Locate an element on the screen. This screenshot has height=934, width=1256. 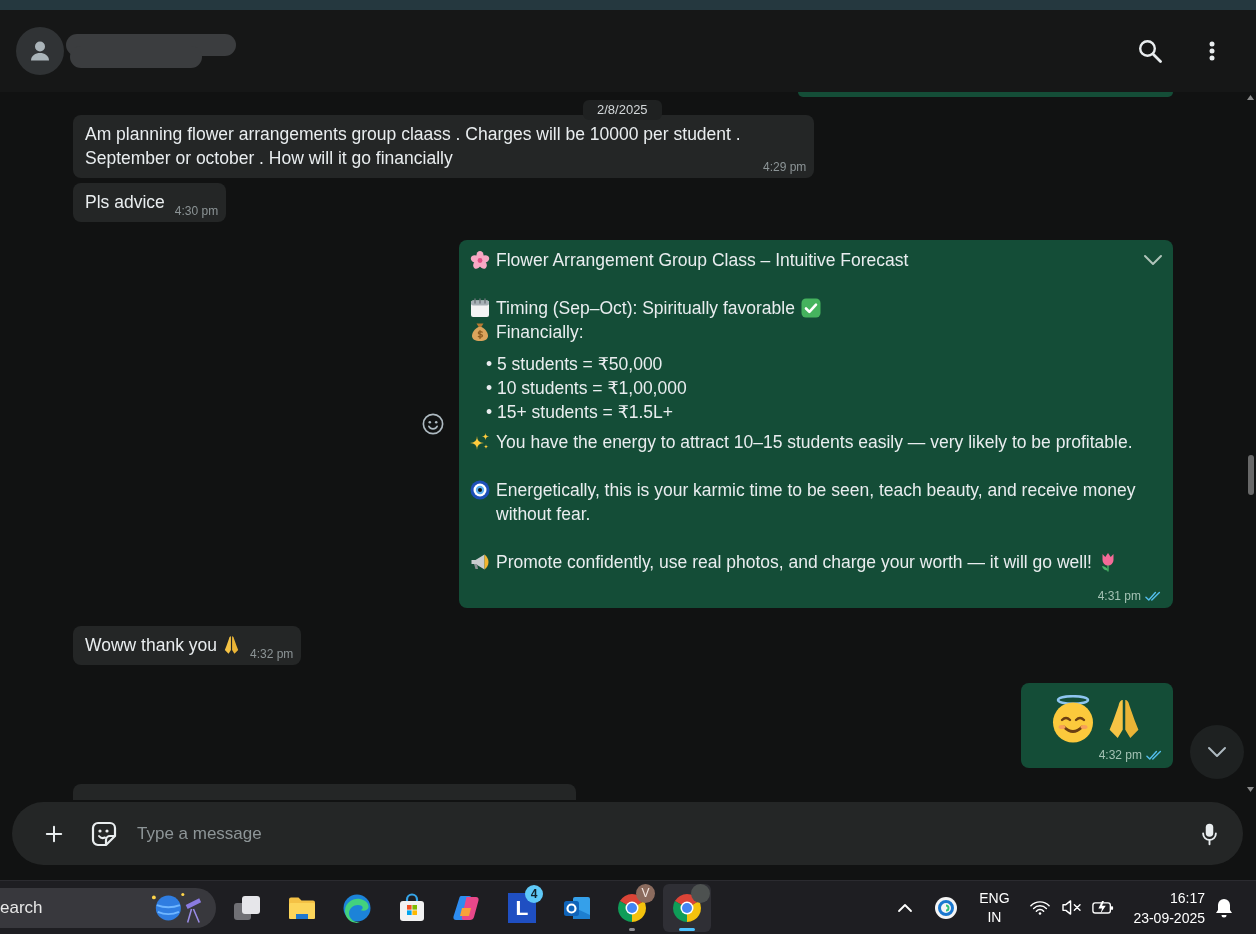
message-text: Energetically, this is your karmic time to be seen, teach beauty, and receive money without fear. is located at coordinates (816, 502).